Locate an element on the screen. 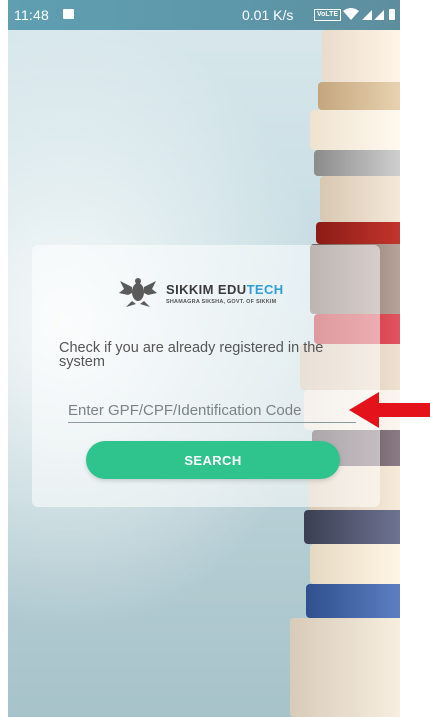 The image size is (430, 717). status-icons is located at coordinates (370, 16).